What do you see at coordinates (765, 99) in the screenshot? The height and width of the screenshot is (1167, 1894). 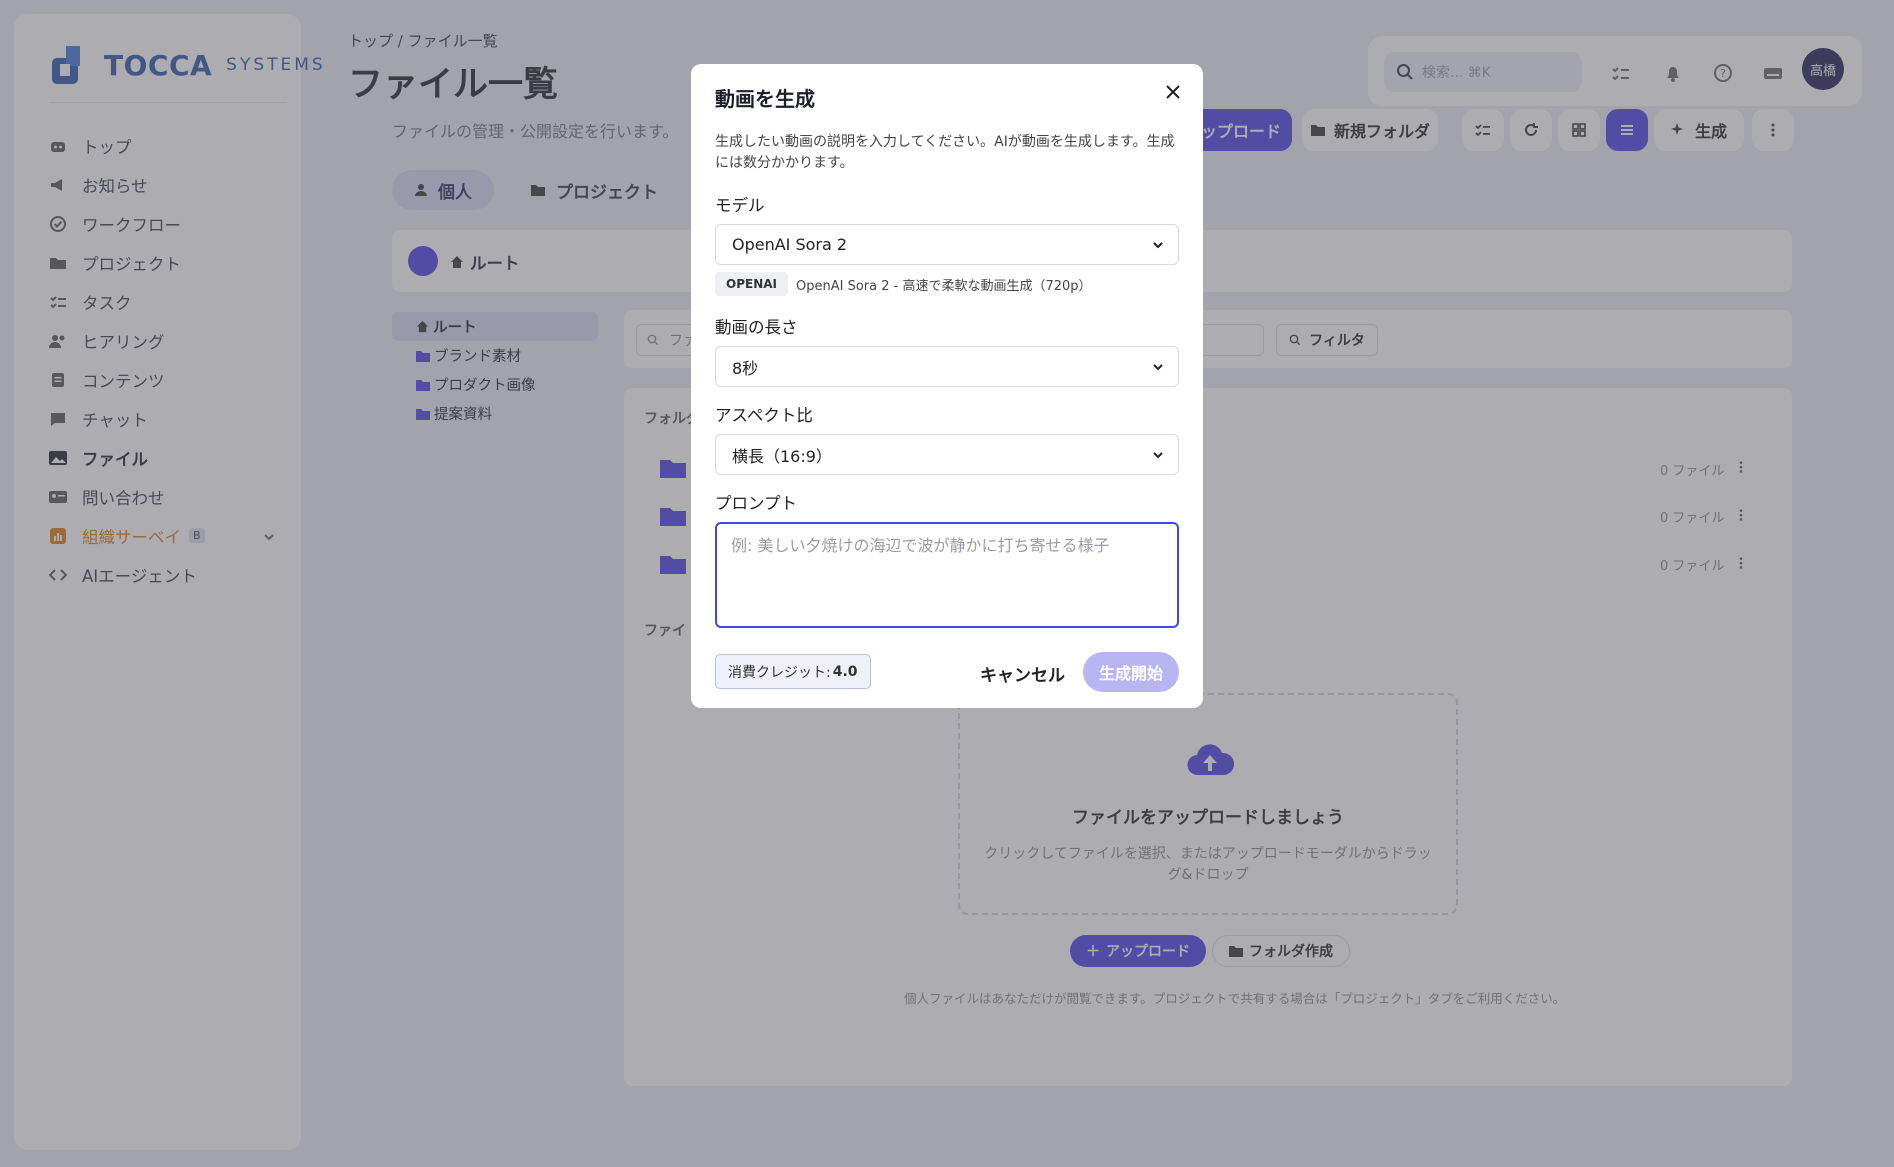 I see `modal-title: 動画を生成` at bounding box center [765, 99].